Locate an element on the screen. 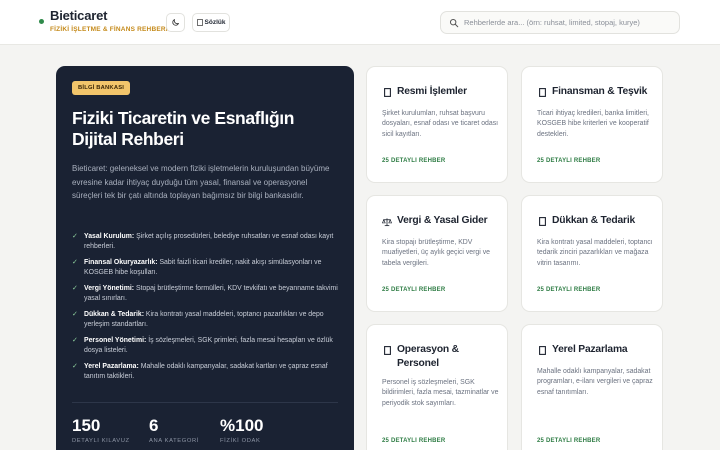 The width and height of the screenshot is (720, 450). feature-title: Vergi Yönetimi: is located at coordinates (109, 288).